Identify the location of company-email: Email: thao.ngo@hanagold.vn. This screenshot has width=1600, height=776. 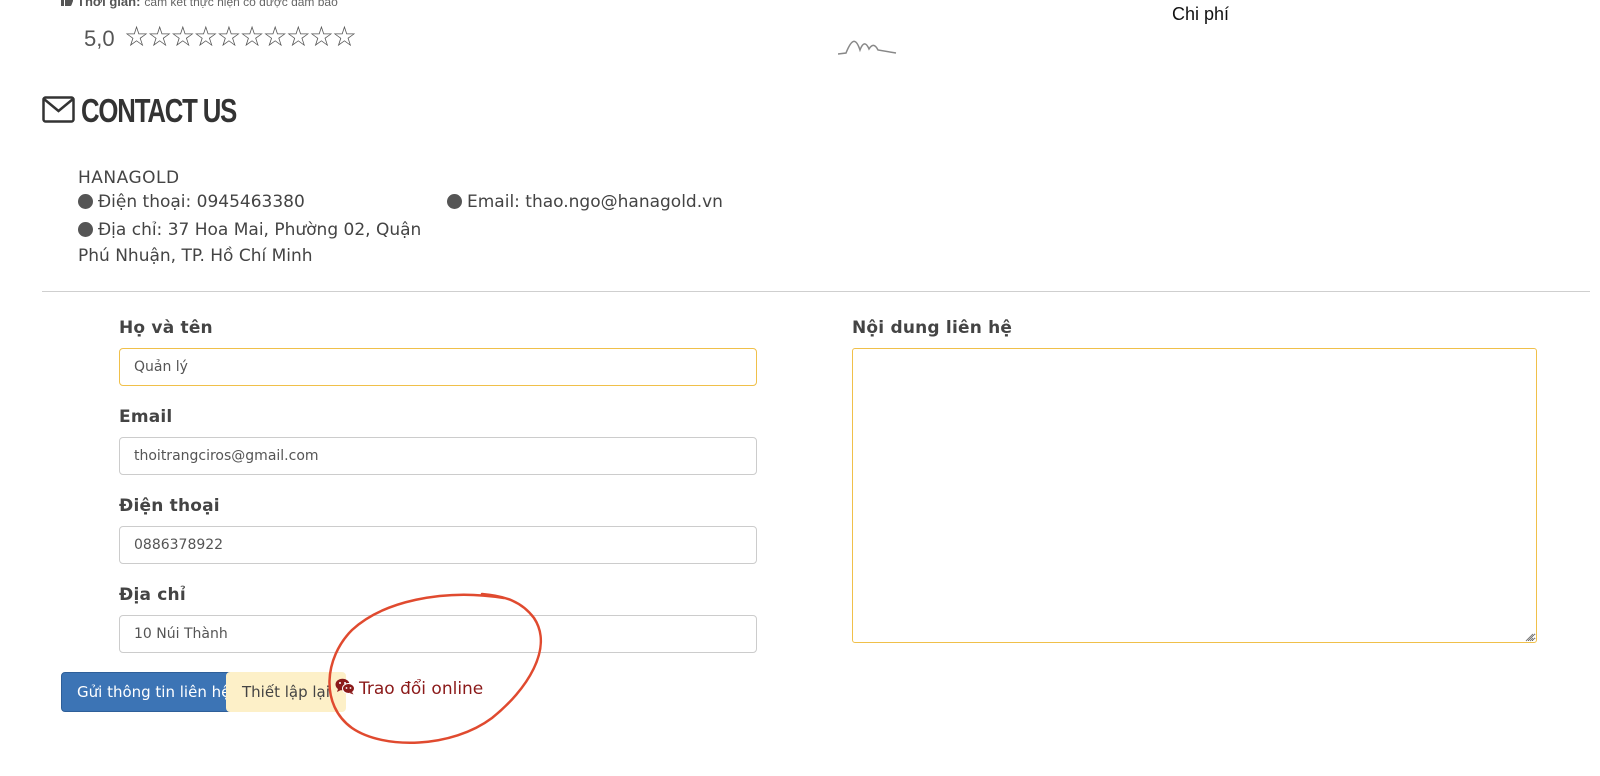
(585, 202).